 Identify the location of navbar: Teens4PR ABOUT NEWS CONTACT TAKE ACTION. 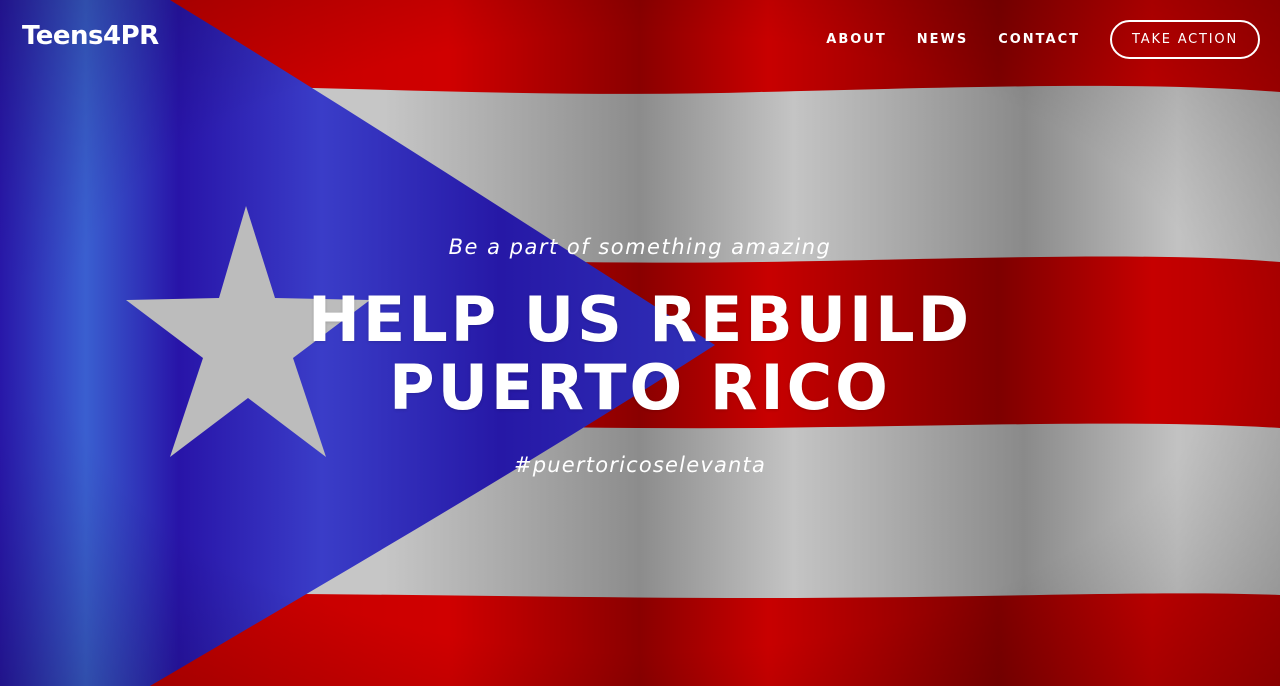
(640, 39).